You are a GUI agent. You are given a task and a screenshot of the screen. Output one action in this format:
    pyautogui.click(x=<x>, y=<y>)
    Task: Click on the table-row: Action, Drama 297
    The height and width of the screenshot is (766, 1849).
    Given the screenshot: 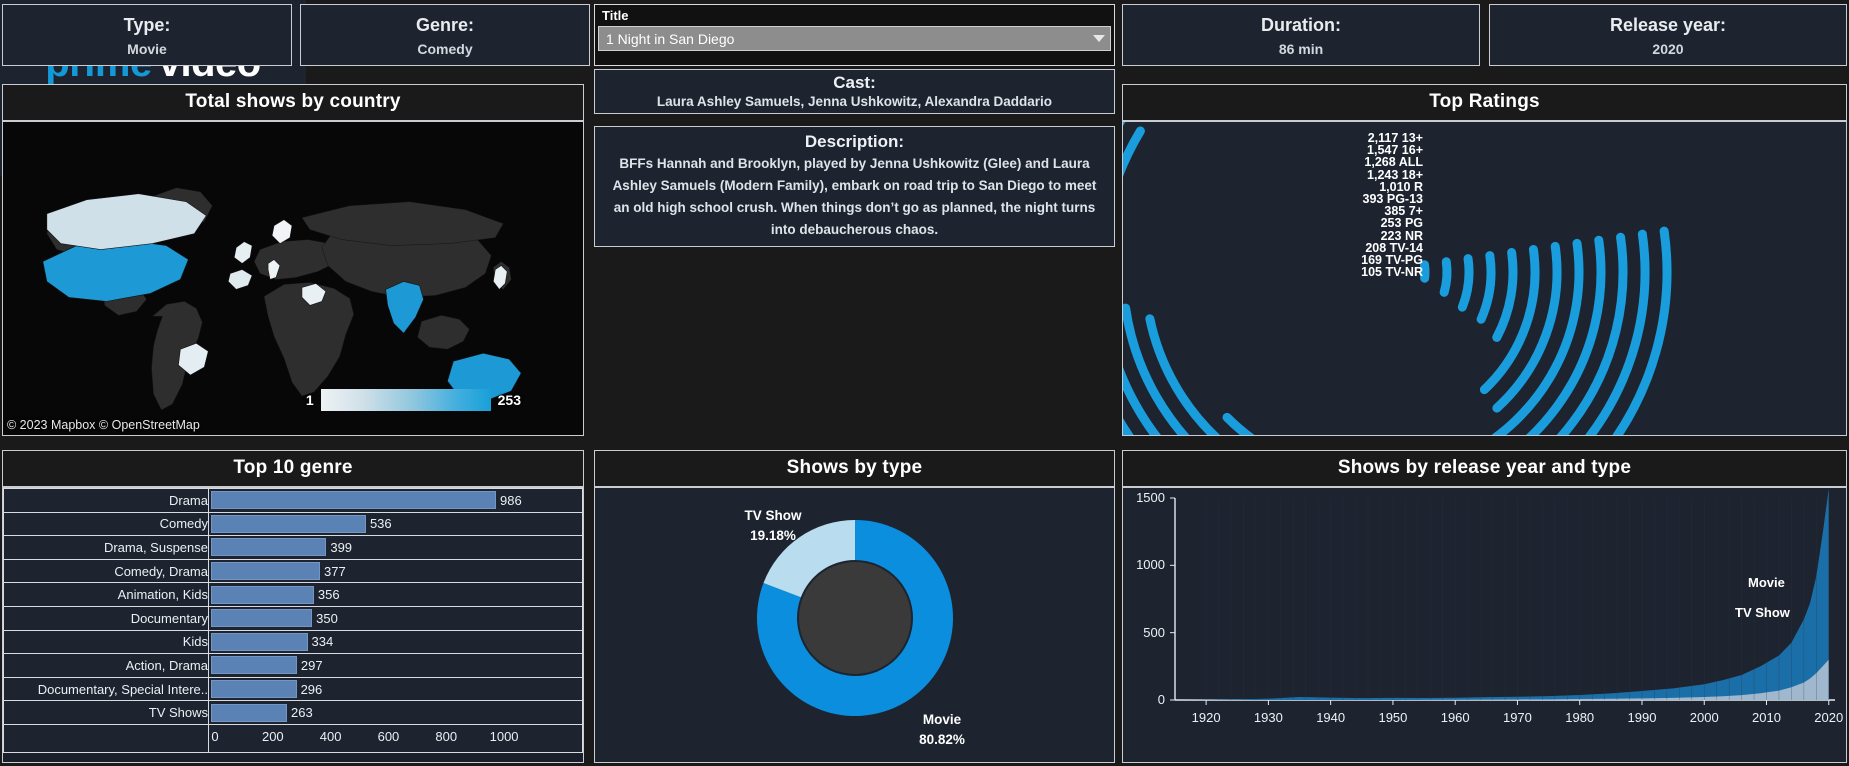 What is the action you would take?
    pyautogui.click(x=293, y=665)
    